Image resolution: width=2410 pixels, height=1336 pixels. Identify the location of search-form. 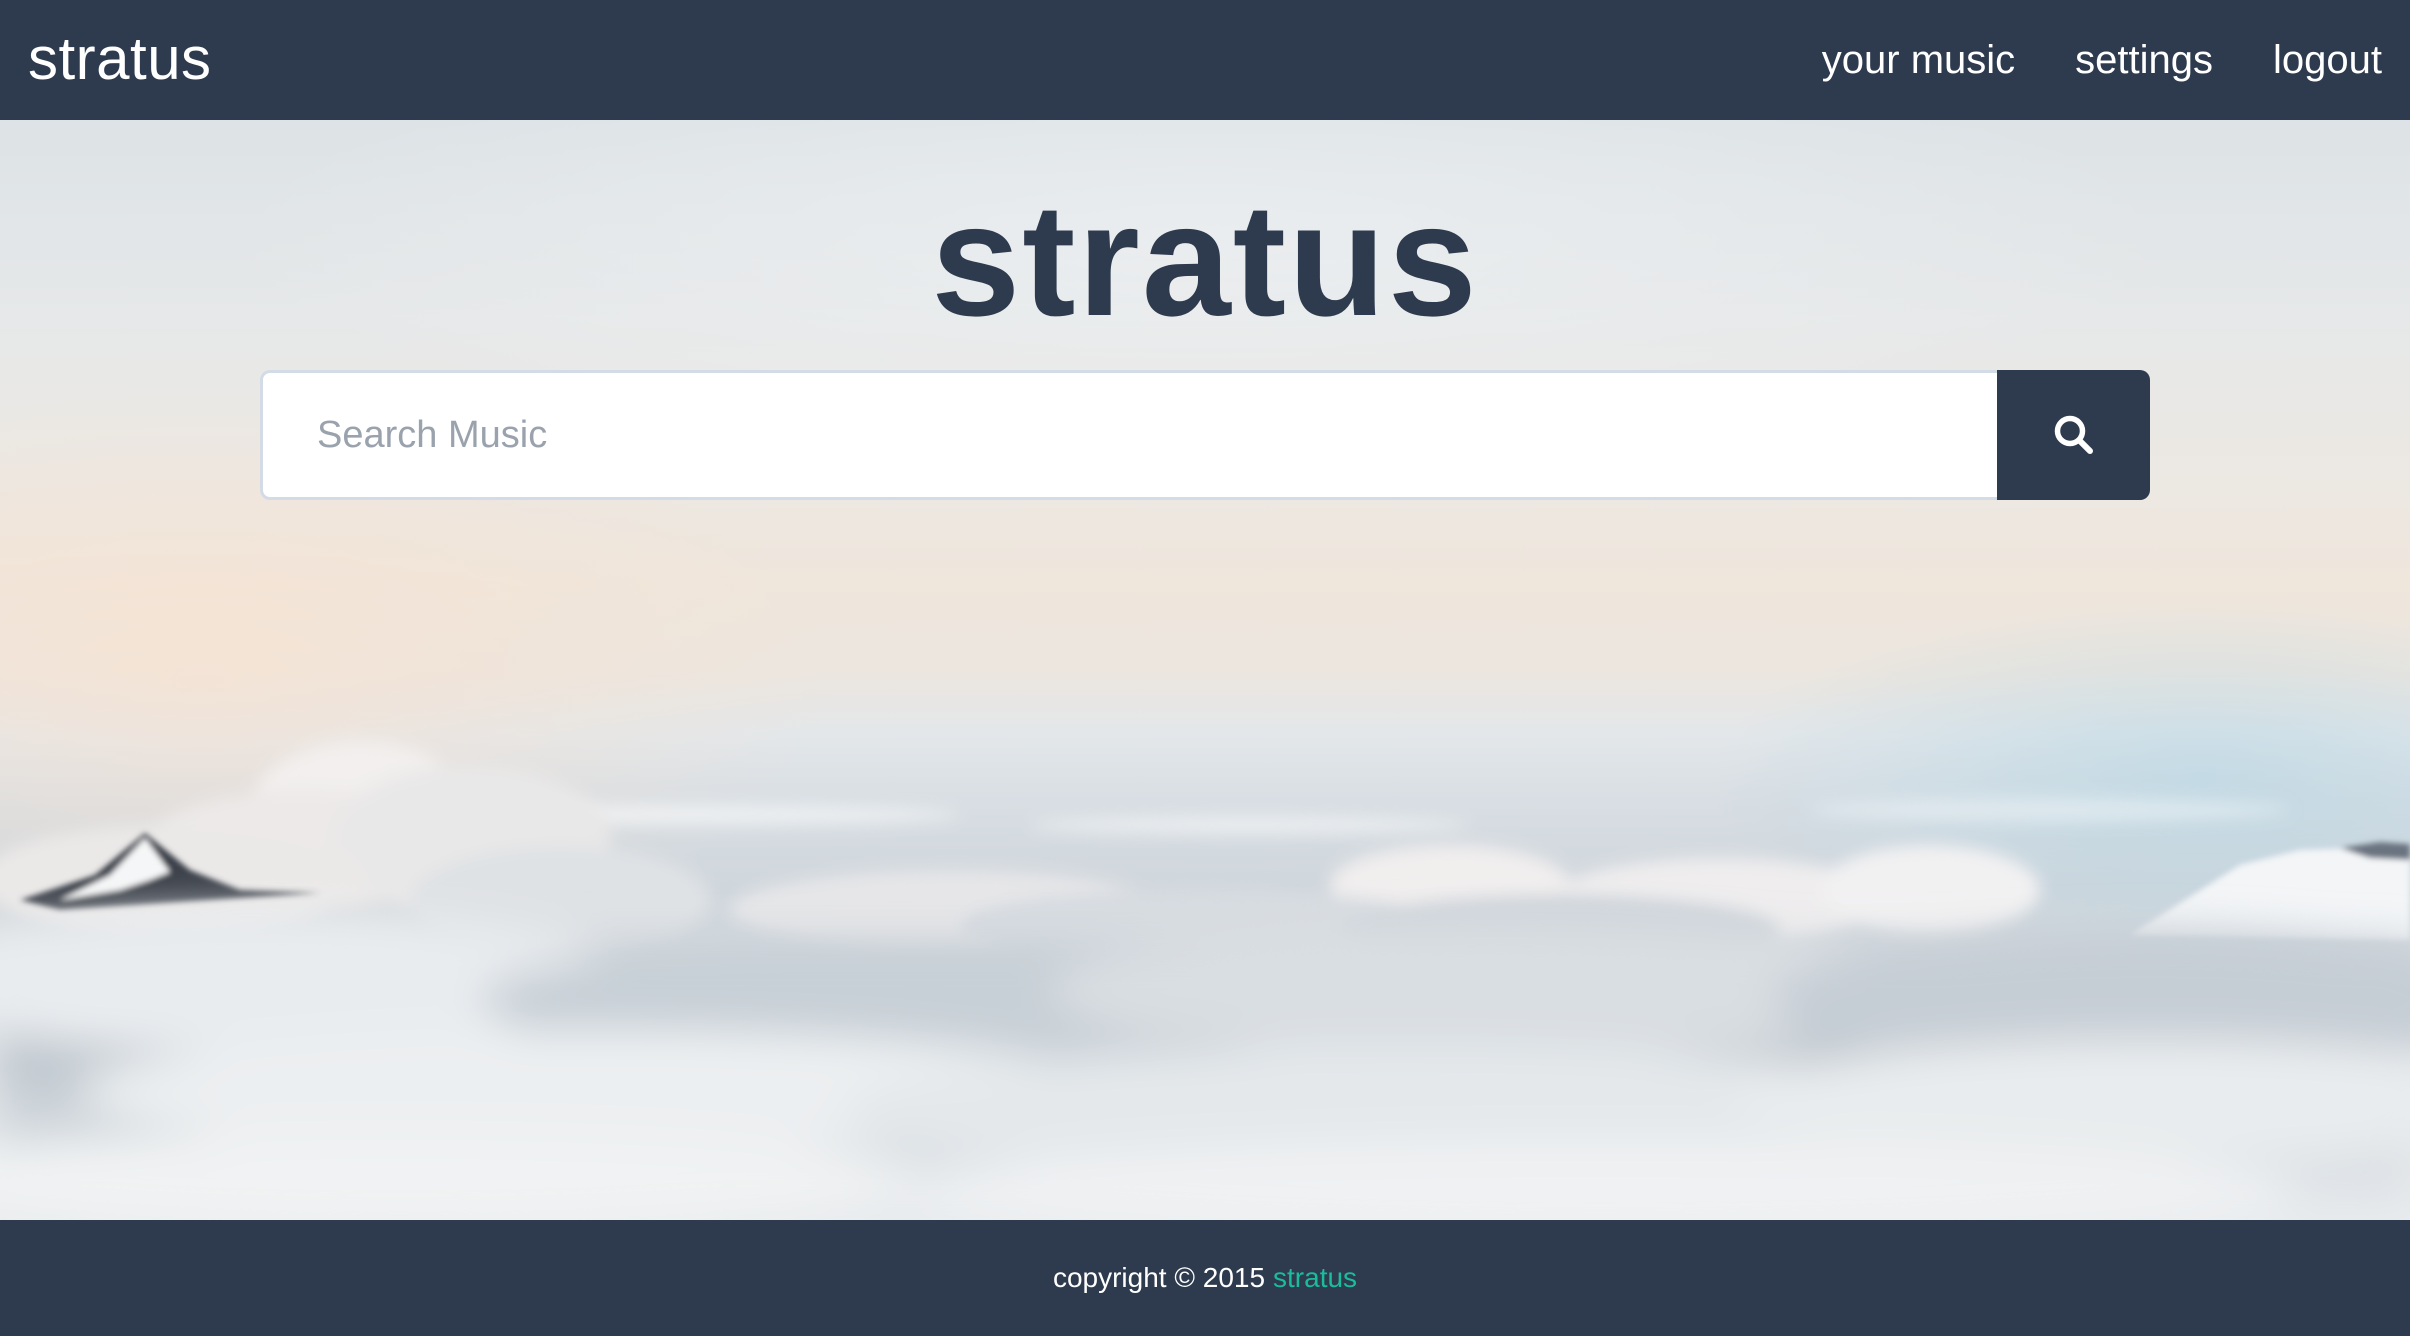
(1205, 435).